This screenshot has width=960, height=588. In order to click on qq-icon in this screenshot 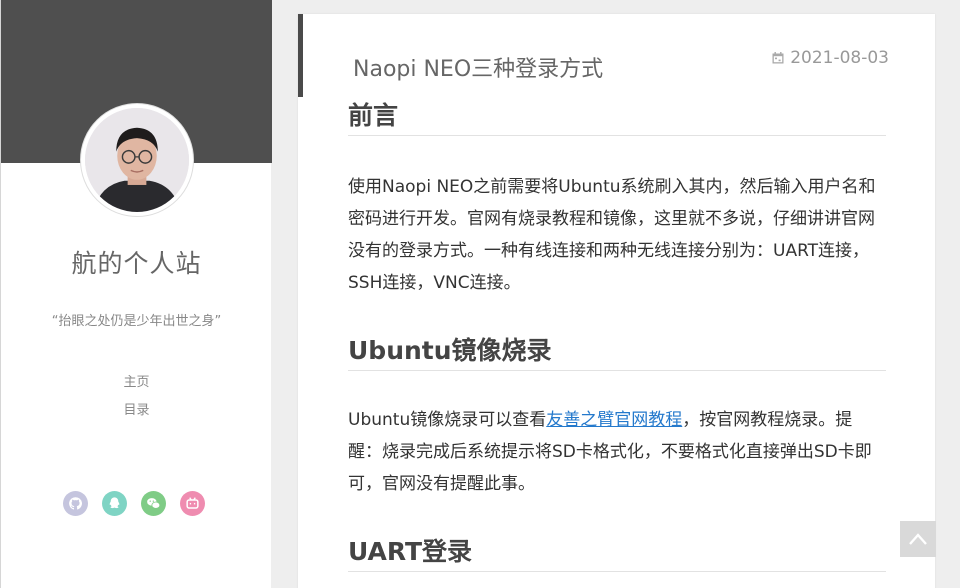, I will do `click(114, 503)`.